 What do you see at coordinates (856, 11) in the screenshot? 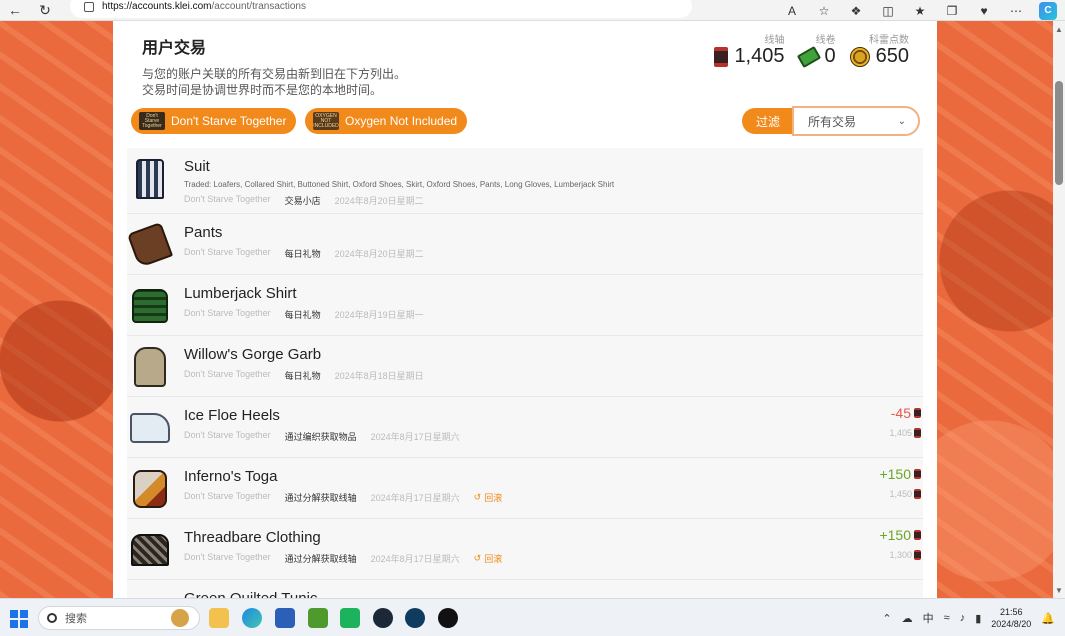
I see `extensions-icon: ❖` at bounding box center [856, 11].